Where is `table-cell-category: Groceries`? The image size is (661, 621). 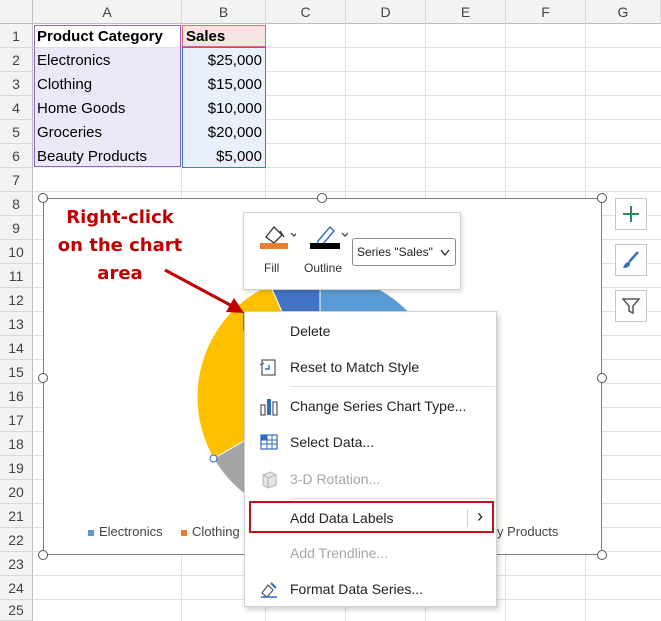 table-cell-category: Groceries is located at coordinates (107, 132).